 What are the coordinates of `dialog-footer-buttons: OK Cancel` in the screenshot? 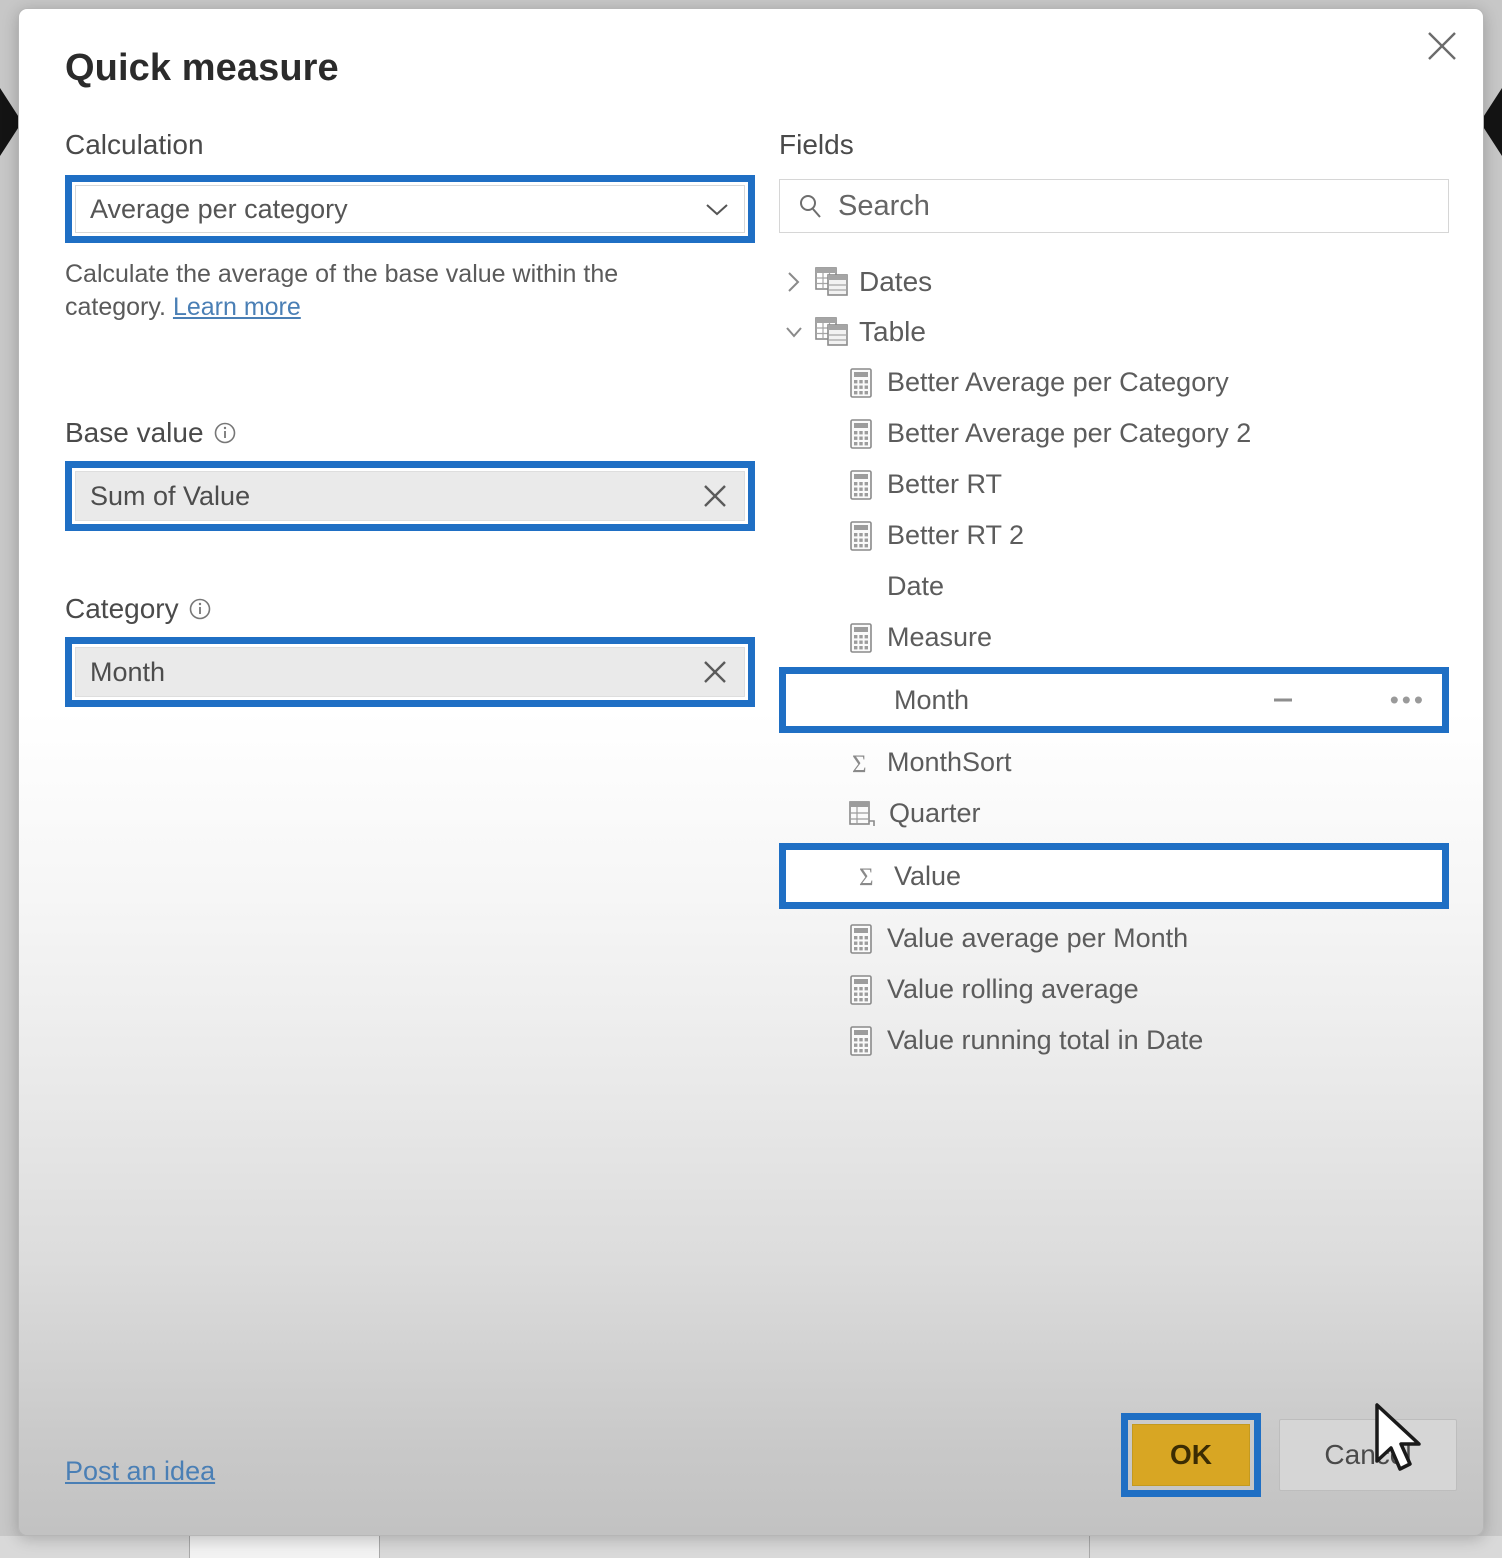 It's located at (1289, 1455).